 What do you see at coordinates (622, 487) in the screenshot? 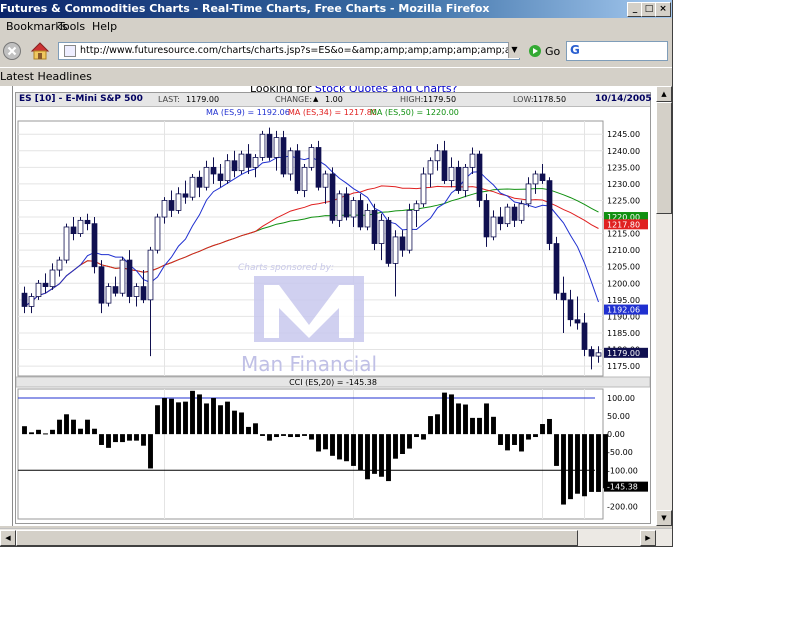
I see `cci-last-value-label: -145.38` at bounding box center [622, 487].